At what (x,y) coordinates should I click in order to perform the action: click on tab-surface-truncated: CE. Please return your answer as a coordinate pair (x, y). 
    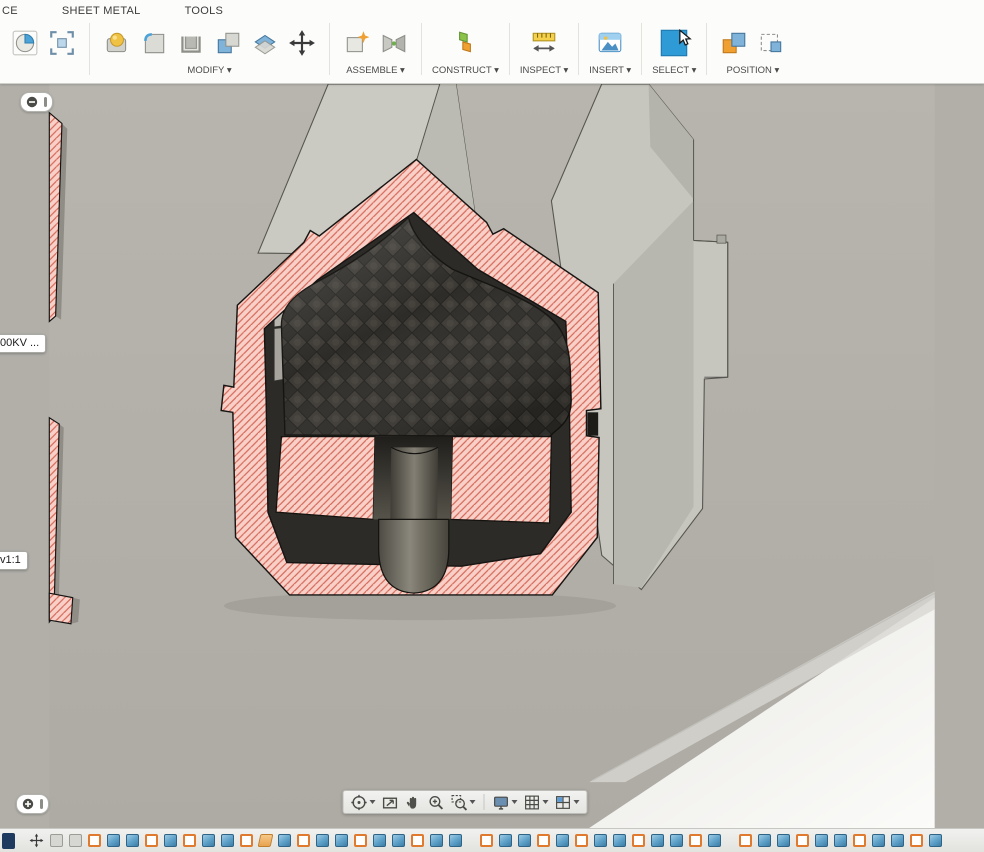
    Looking at the image, I should click on (10, 11).